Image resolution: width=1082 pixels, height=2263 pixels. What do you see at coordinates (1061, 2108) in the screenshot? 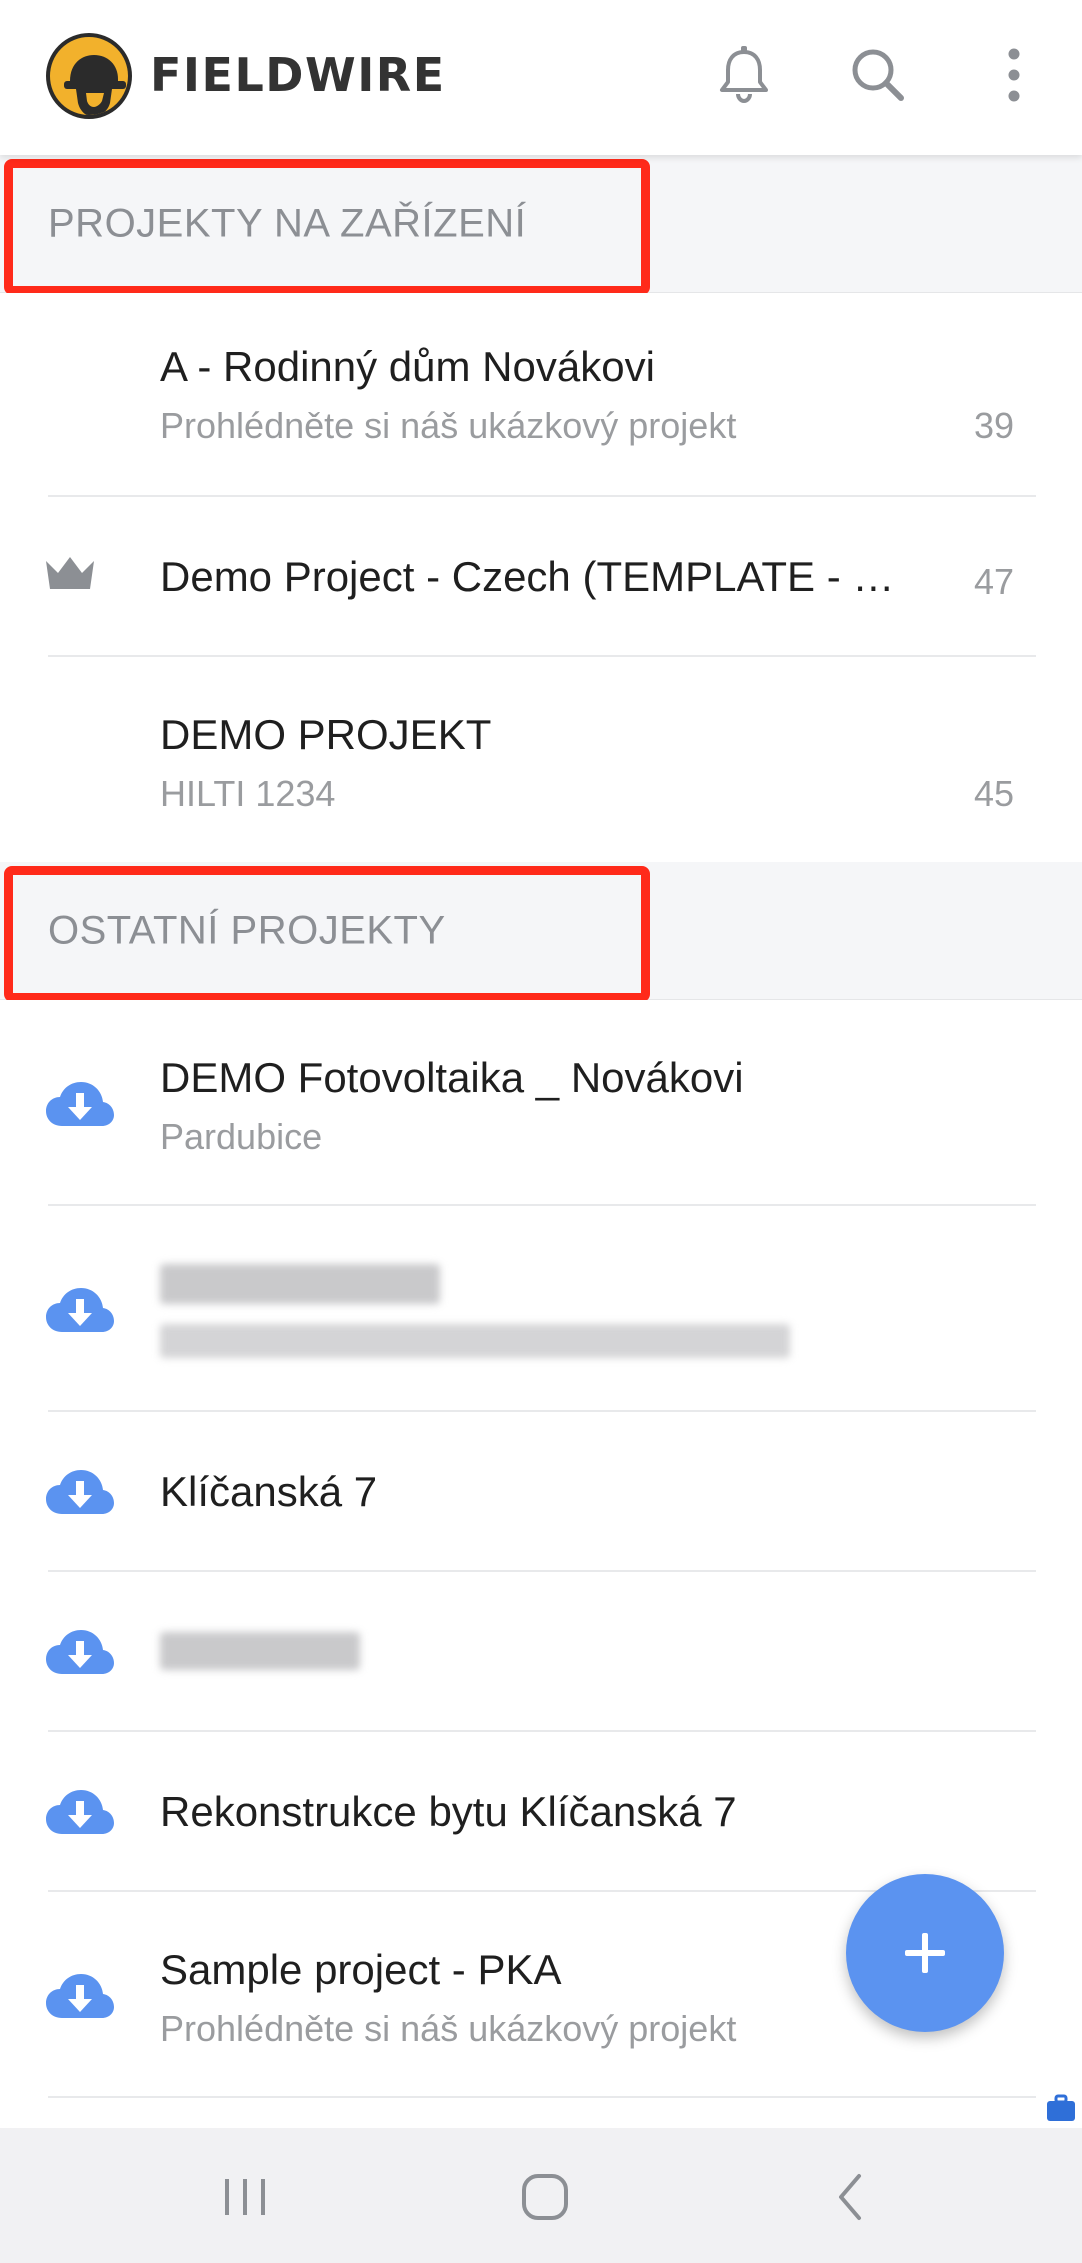
I see `briefcase-icon` at bounding box center [1061, 2108].